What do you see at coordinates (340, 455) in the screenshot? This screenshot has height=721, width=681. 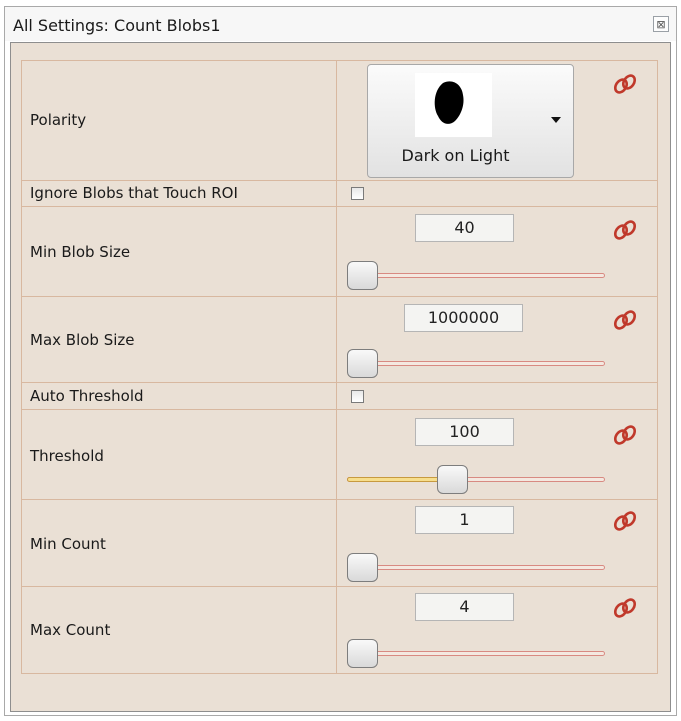 I see `setting-row-threshold: Threshold 100` at bounding box center [340, 455].